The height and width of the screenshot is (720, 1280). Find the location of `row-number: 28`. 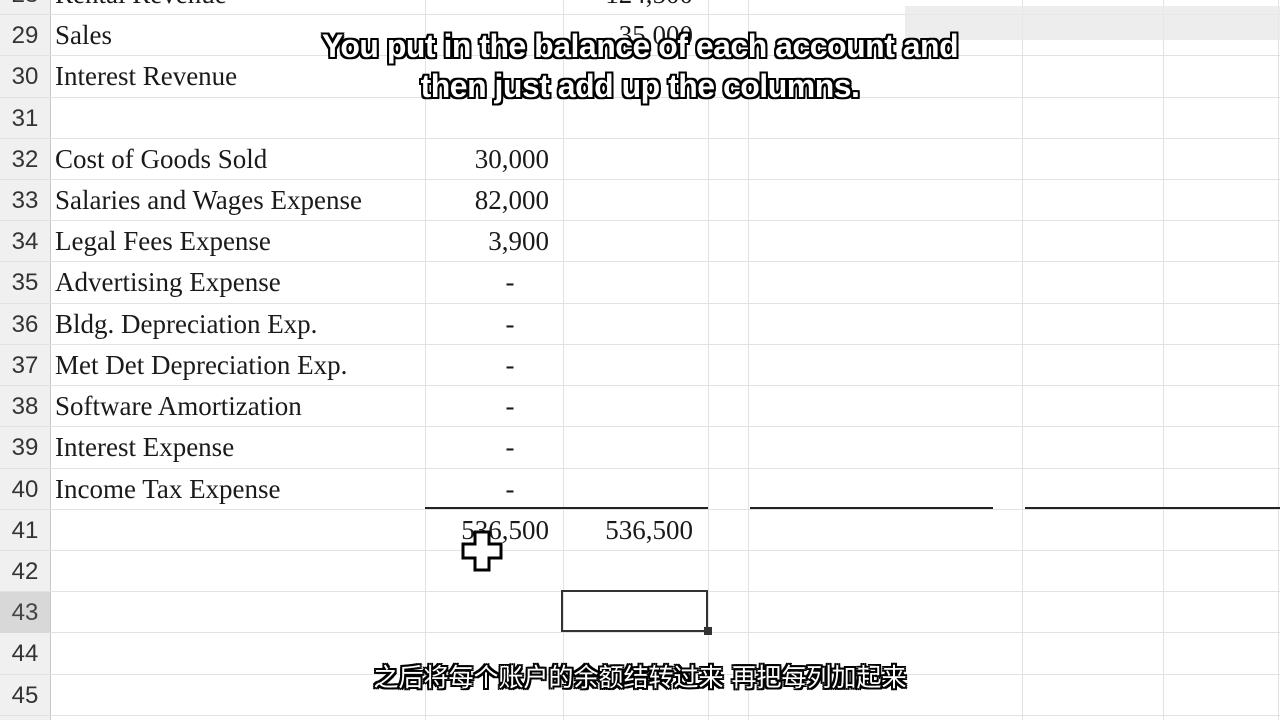

row-number: 28 is located at coordinates (25, 7).